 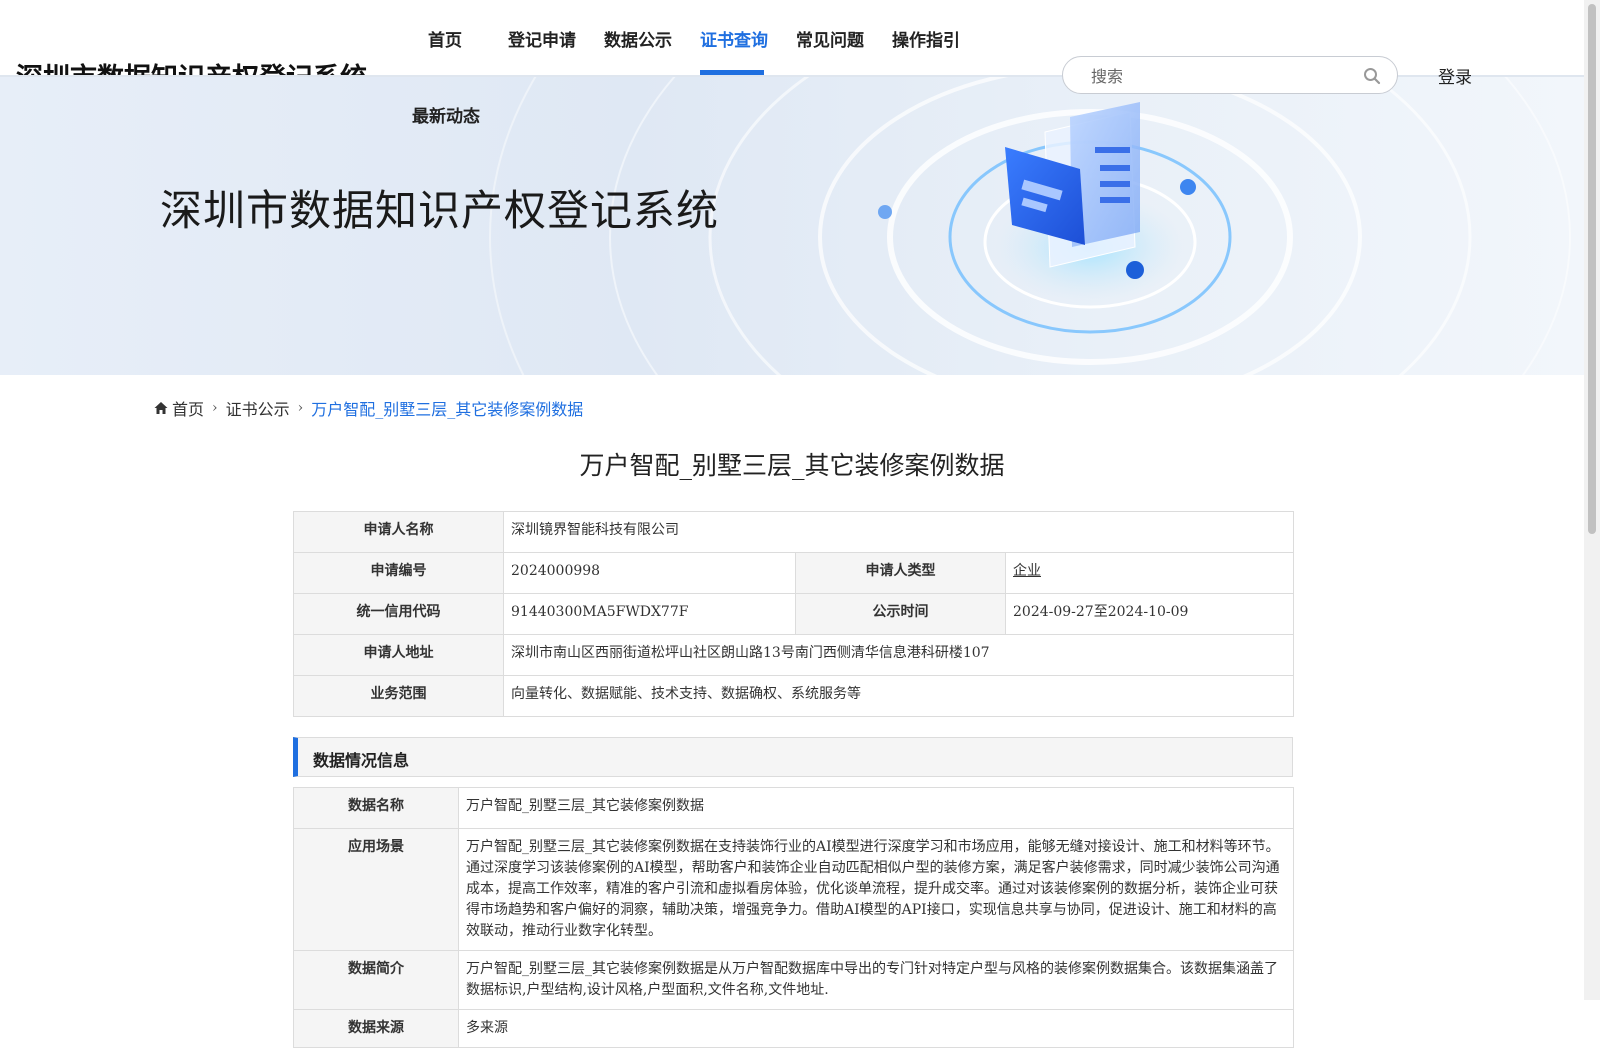 I want to click on business-scope-value: 向量转化、数据赋能、技术支持、数据确权、系统服务等, so click(x=898, y=696).